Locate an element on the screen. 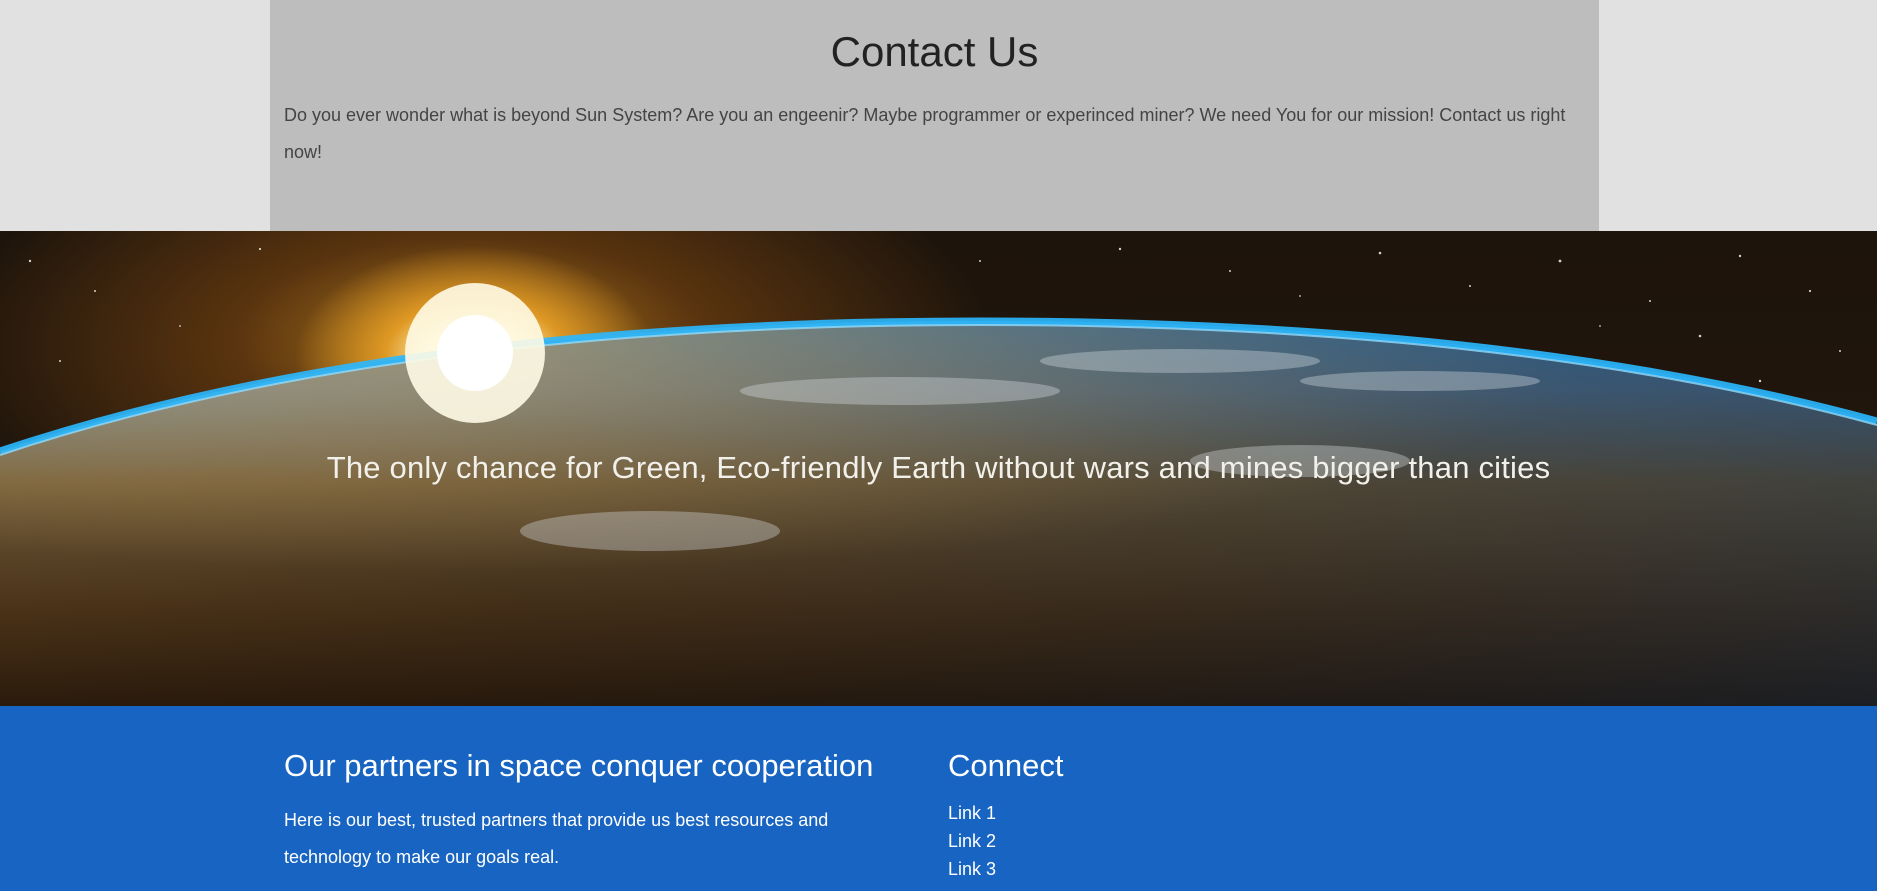 The width and height of the screenshot is (1877, 891). connect-link-item: Link 1 is located at coordinates (1148, 813).